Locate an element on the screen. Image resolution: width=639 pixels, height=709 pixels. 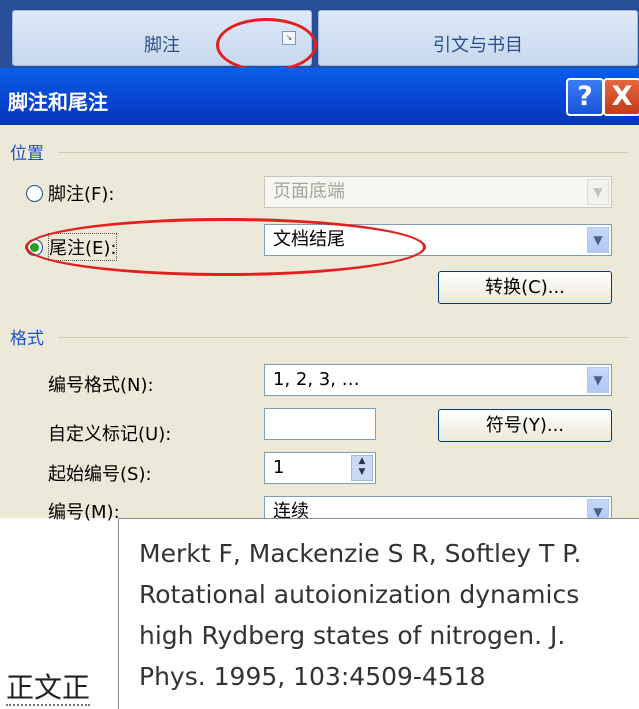
document-body-text: 正文正 is located at coordinates (48, 686).